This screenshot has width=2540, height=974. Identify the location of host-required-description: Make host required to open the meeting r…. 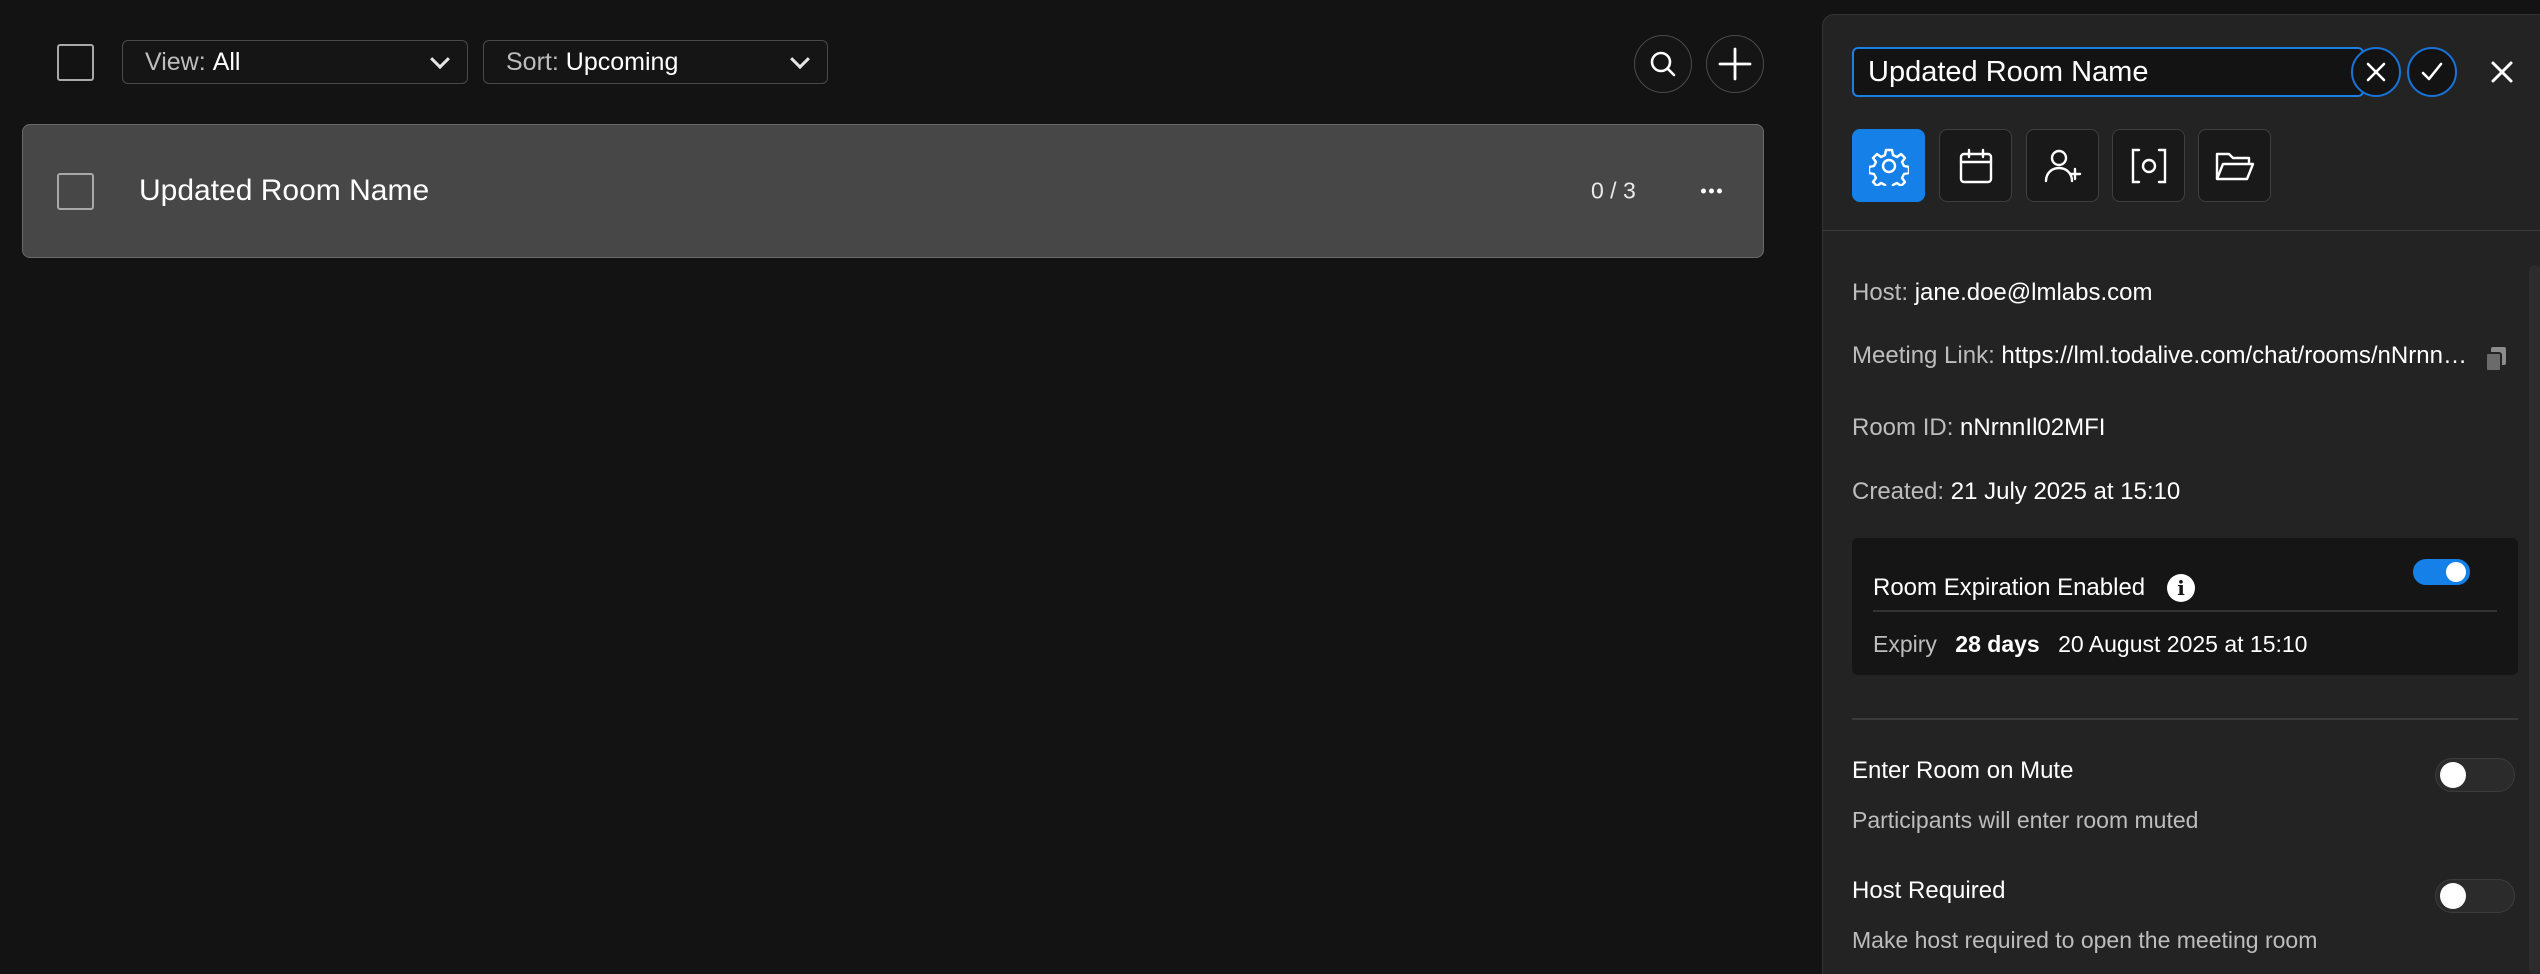
(2085, 940).